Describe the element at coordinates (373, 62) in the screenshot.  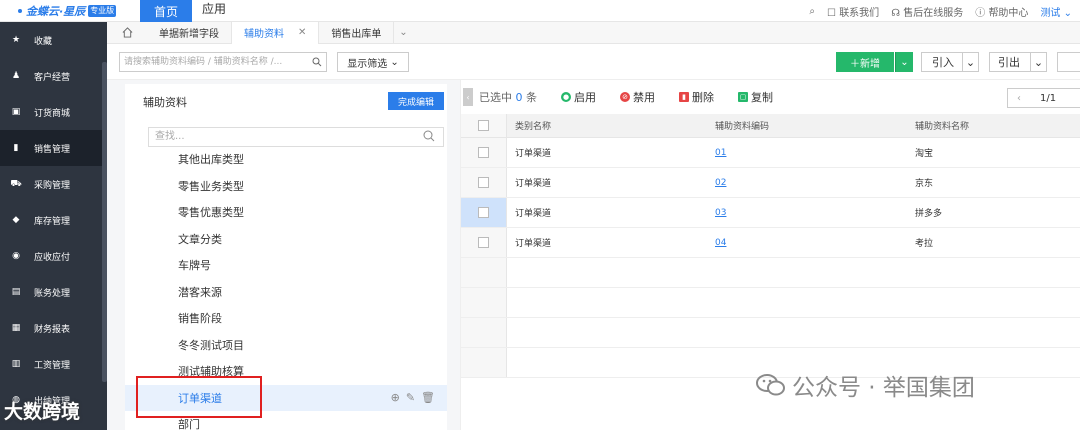
I see `show-filter-button: 显示筛选 ⌄` at that location.